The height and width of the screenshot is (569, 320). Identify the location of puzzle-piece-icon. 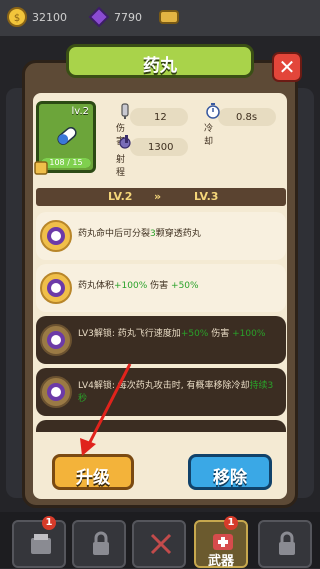
(41, 168).